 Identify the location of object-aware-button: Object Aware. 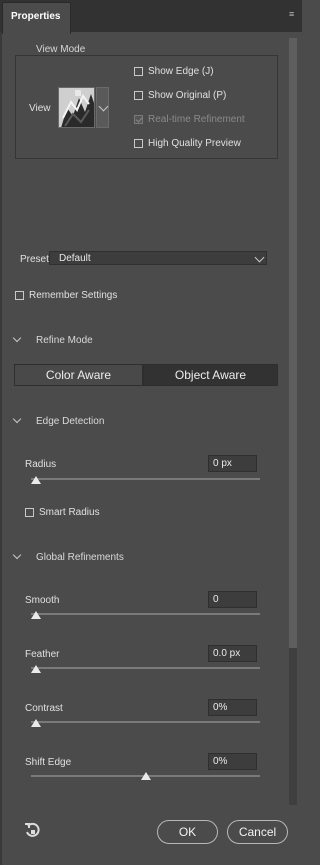
(210, 375).